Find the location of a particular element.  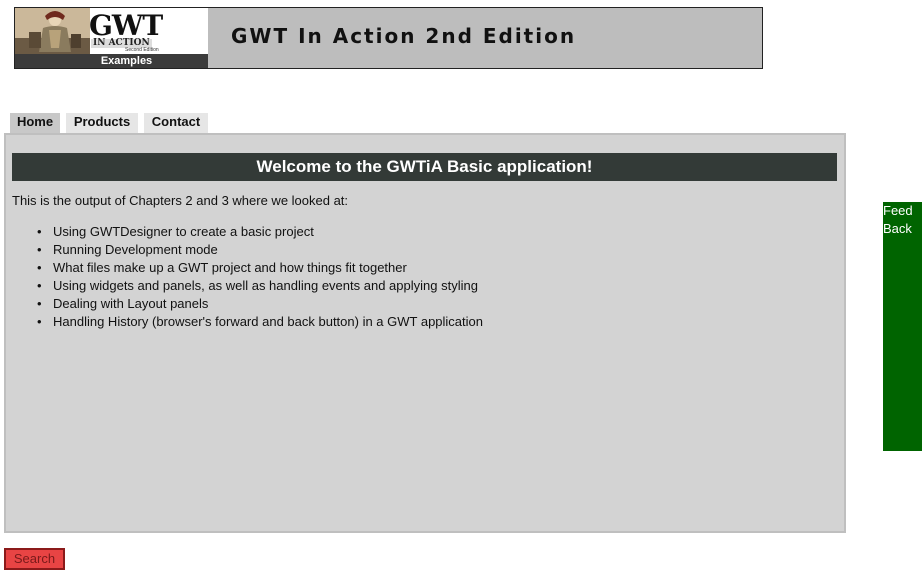

feedback-label-line1: Feed is located at coordinates (898, 210).